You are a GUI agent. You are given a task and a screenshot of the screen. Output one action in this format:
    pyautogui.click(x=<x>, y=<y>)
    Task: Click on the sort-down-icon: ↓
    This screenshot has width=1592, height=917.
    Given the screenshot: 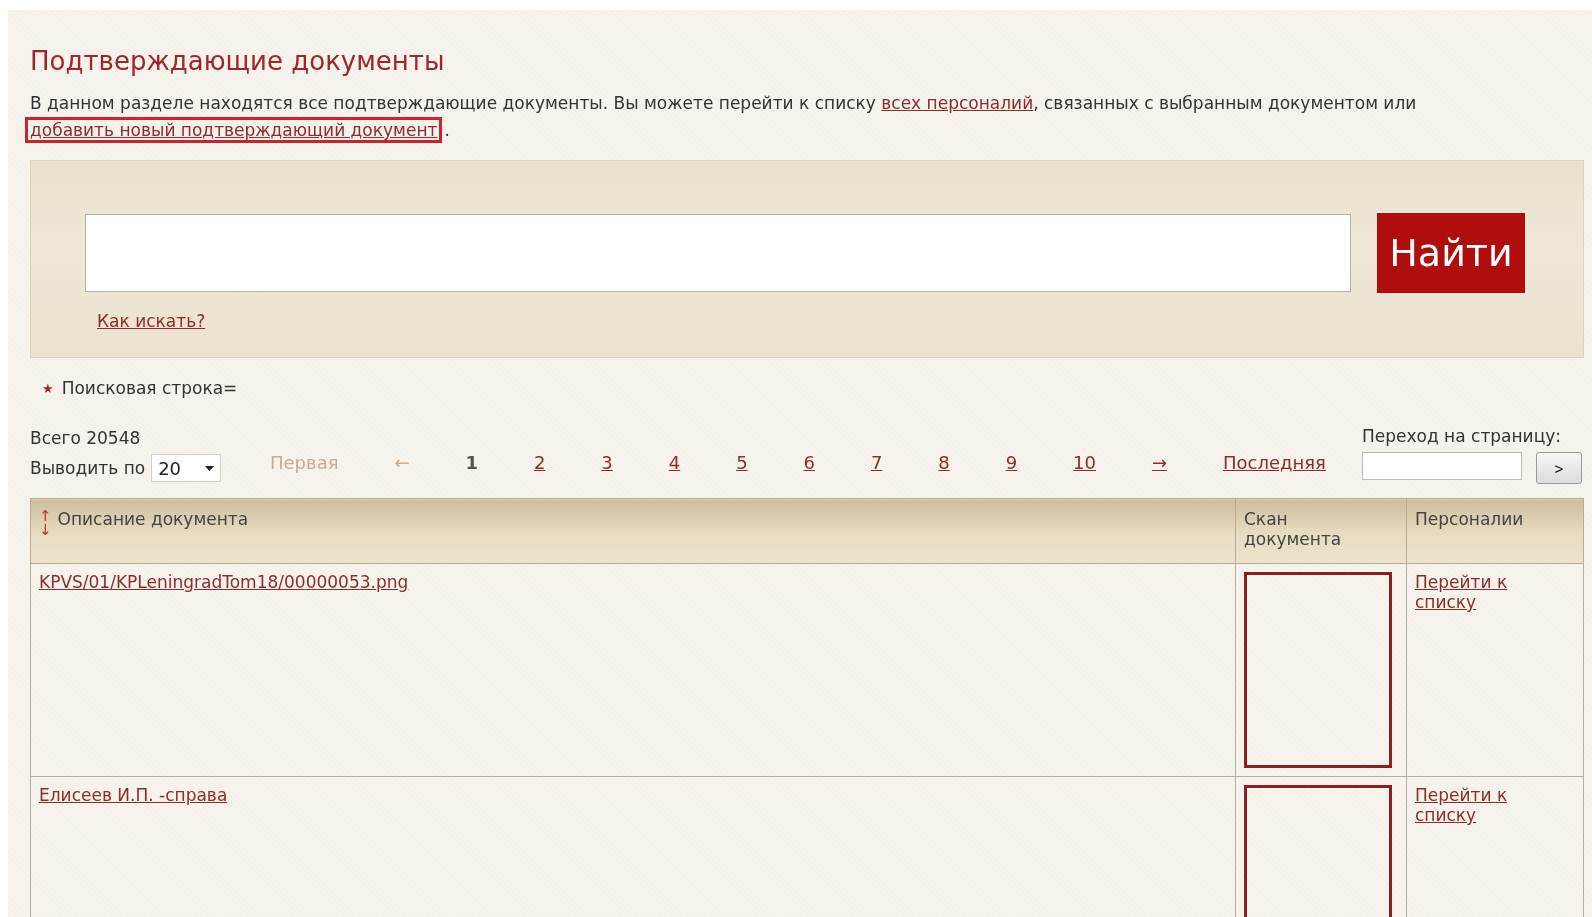 What is the action you would take?
    pyautogui.click(x=45, y=530)
    